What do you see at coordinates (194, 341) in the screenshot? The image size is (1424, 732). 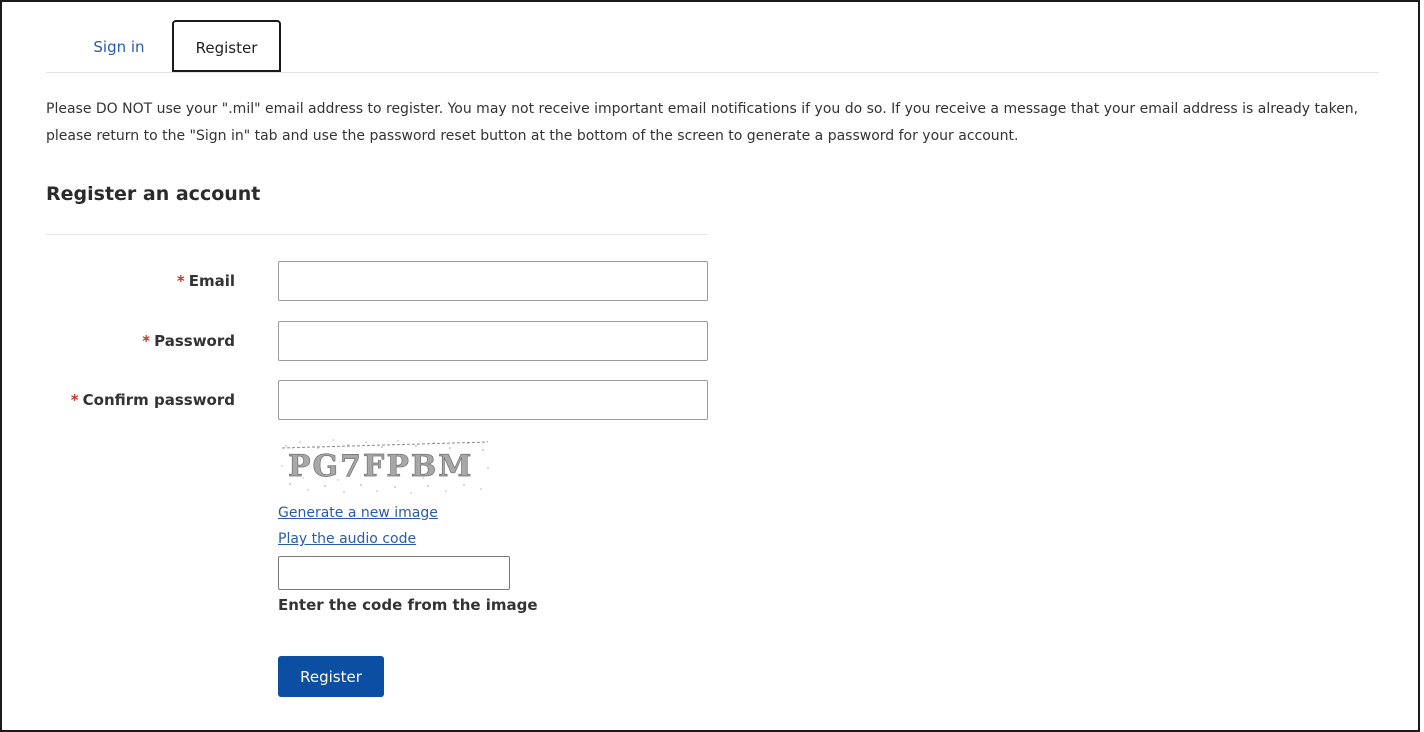 I see `password-label-text: Password` at bounding box center [194, 341].